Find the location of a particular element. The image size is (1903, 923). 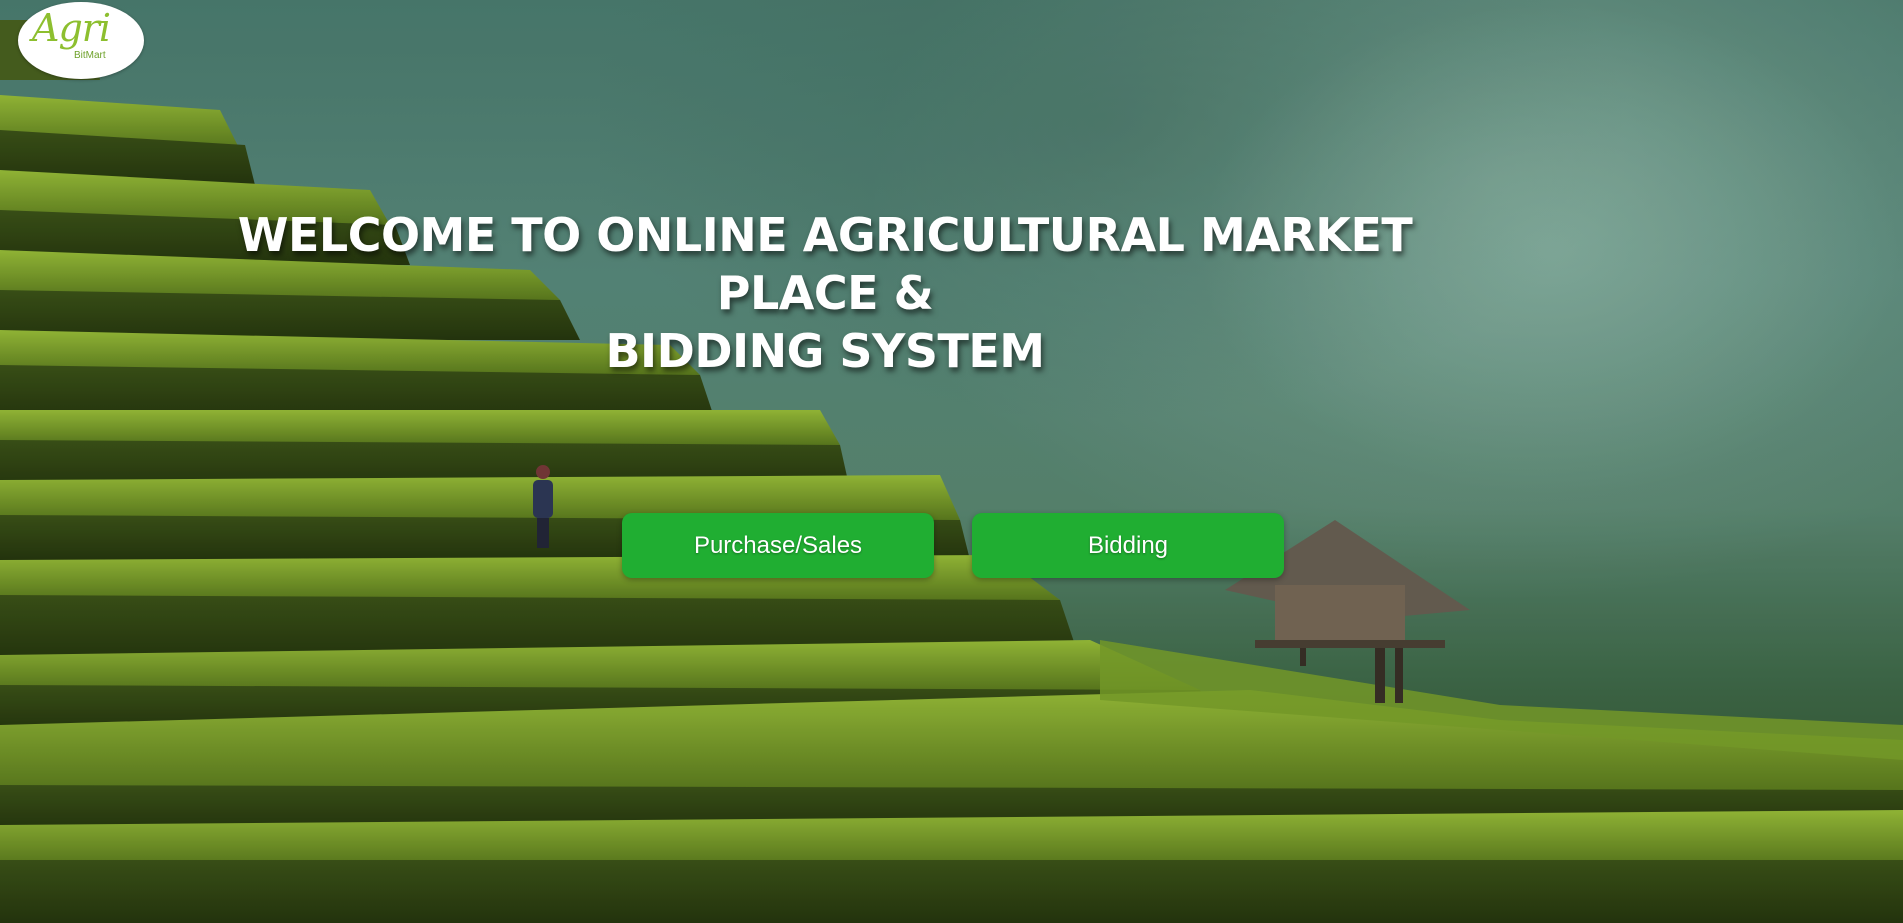

brand-logo: Agri BitMart is located at coordinates (81, 40).